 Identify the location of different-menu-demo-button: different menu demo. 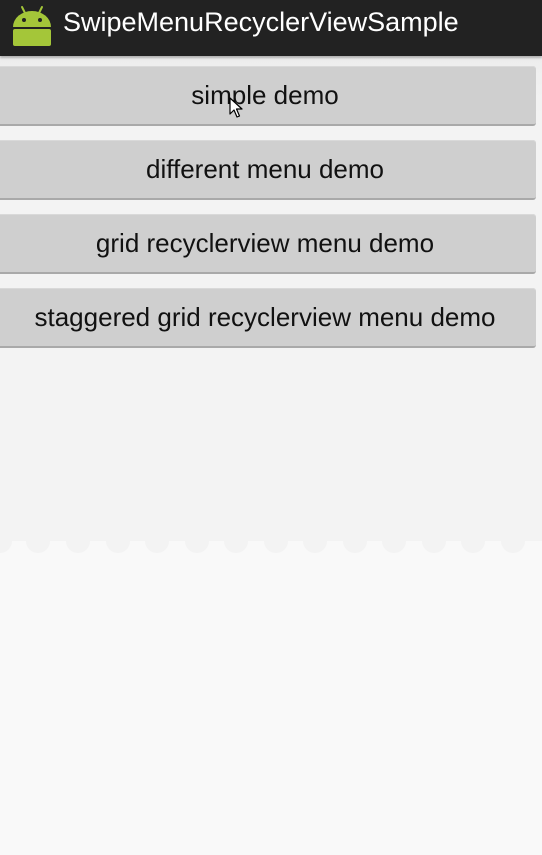
(268, 170).